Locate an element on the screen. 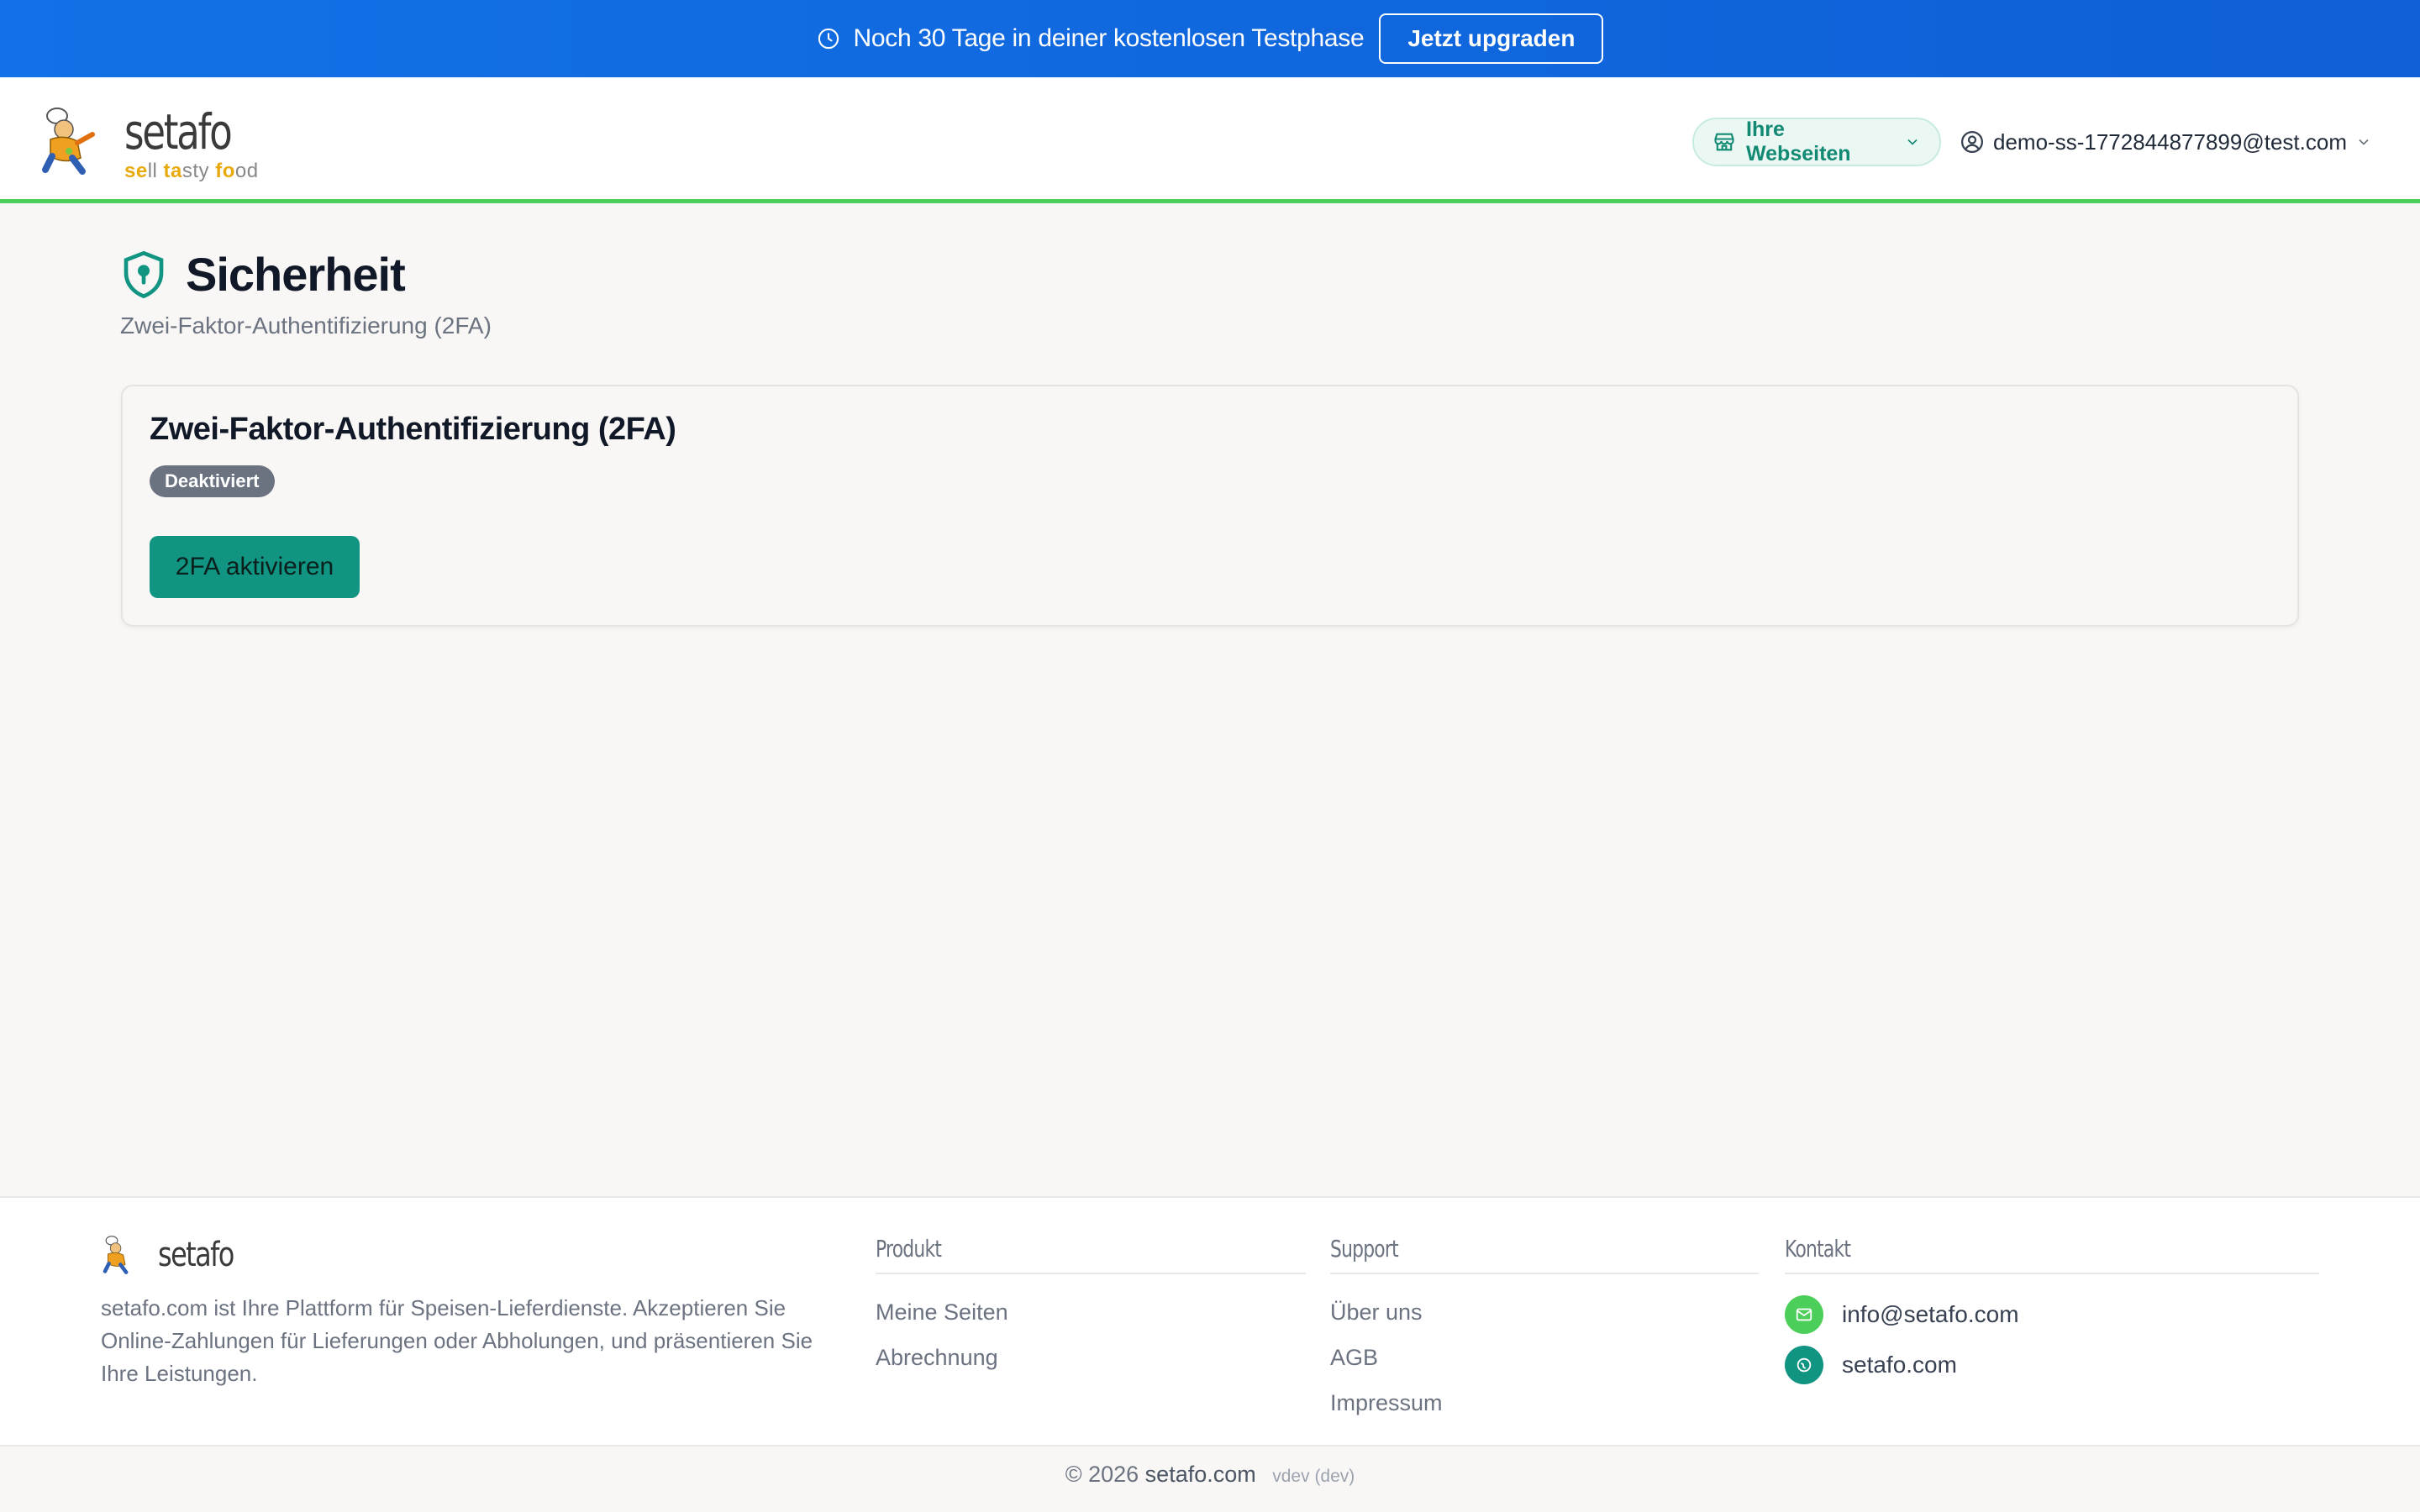 Image resolution: width=2420 pixels, height=1512 pixels. footer-column-support: Support Über uns AGB Impressum is located at coordinates (1544, 1330).